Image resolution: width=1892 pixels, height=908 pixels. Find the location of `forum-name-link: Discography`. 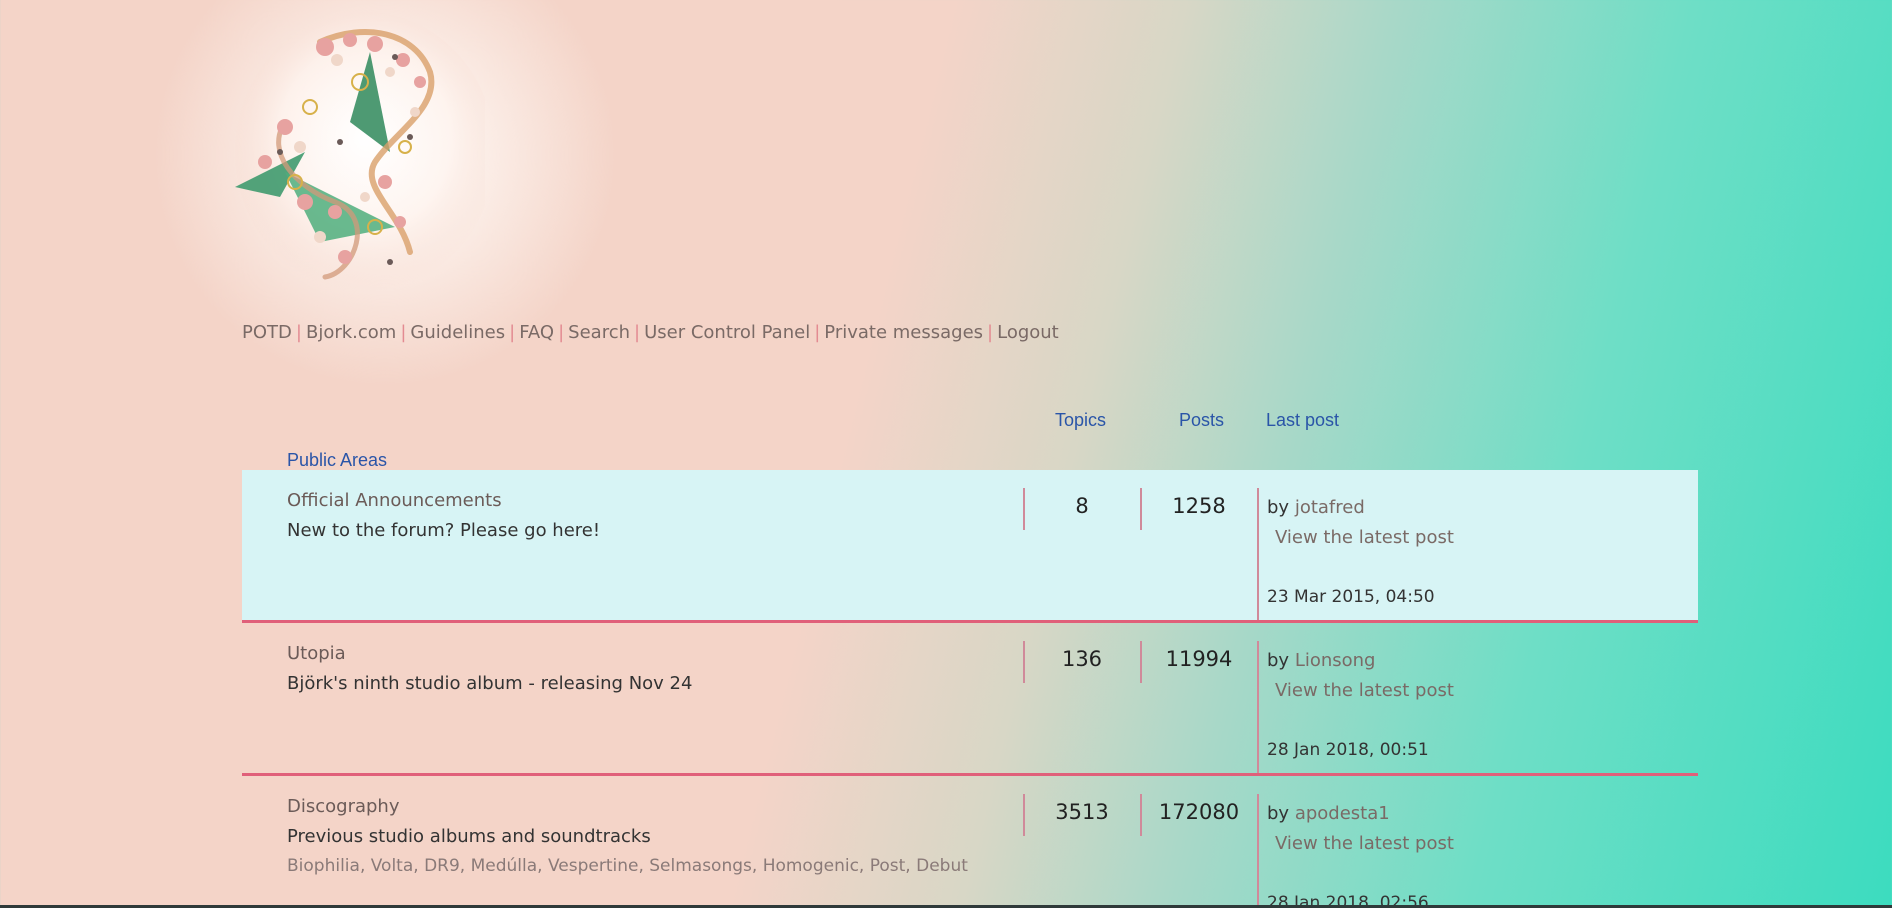

forum-name-link: Discography is located at coordinates (343, 806).